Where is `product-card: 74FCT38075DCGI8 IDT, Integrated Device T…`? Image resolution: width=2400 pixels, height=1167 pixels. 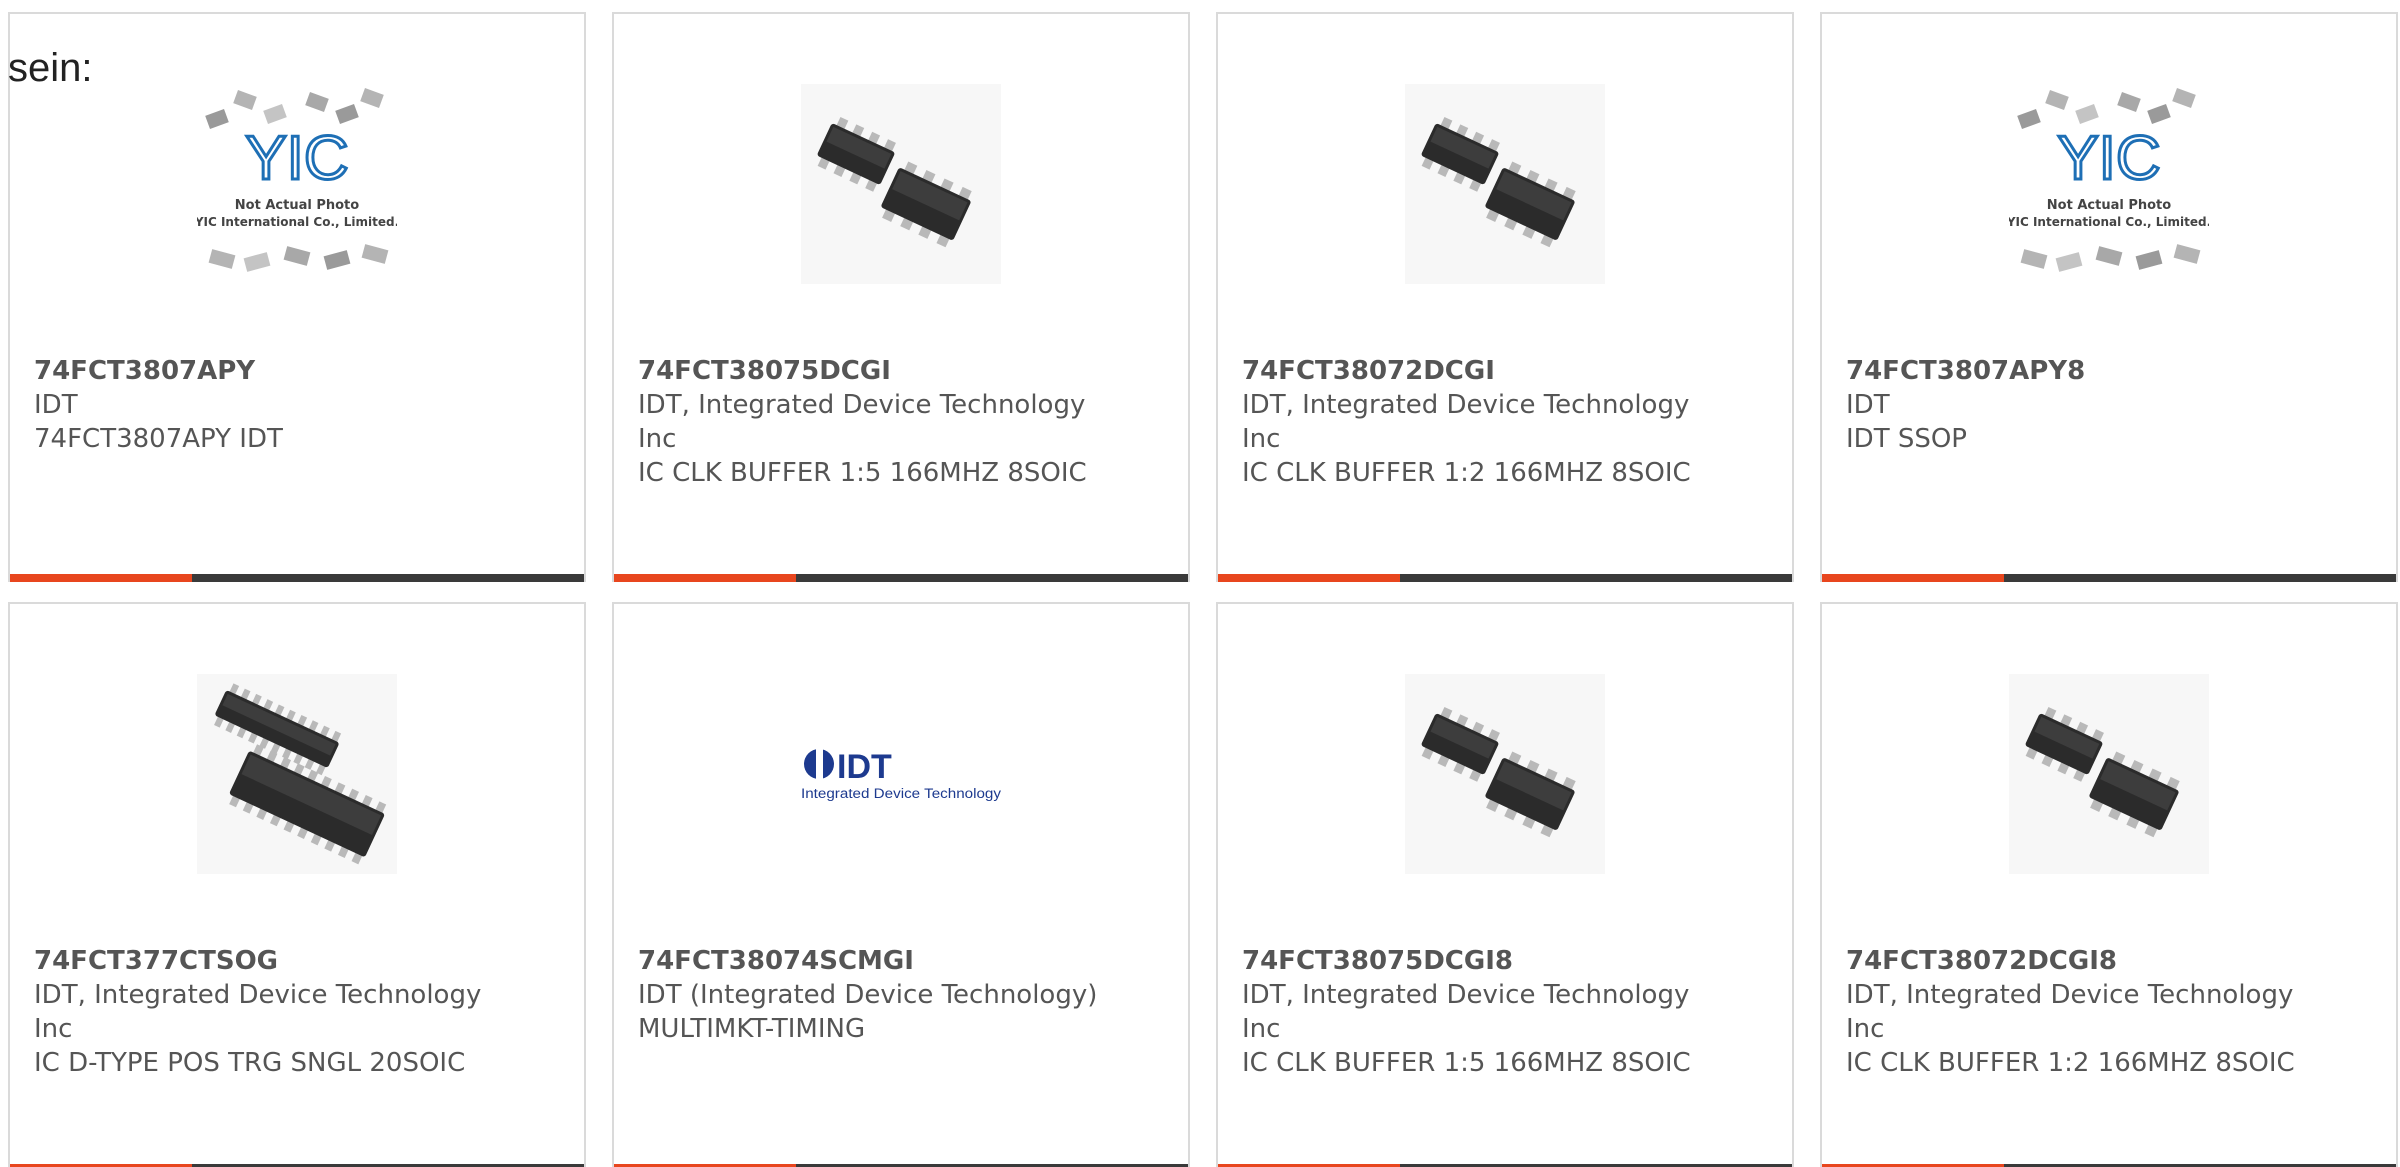 product-card: 74FCT38075DCGI8 IDT, Integrated Device T… is located at coordinates (1505, 884).